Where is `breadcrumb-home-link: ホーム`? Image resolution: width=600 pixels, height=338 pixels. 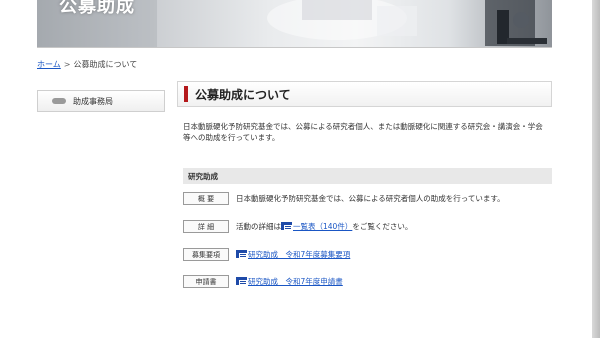 breadcrumb-home-link: ホーム is located at coordinates (49, 64).